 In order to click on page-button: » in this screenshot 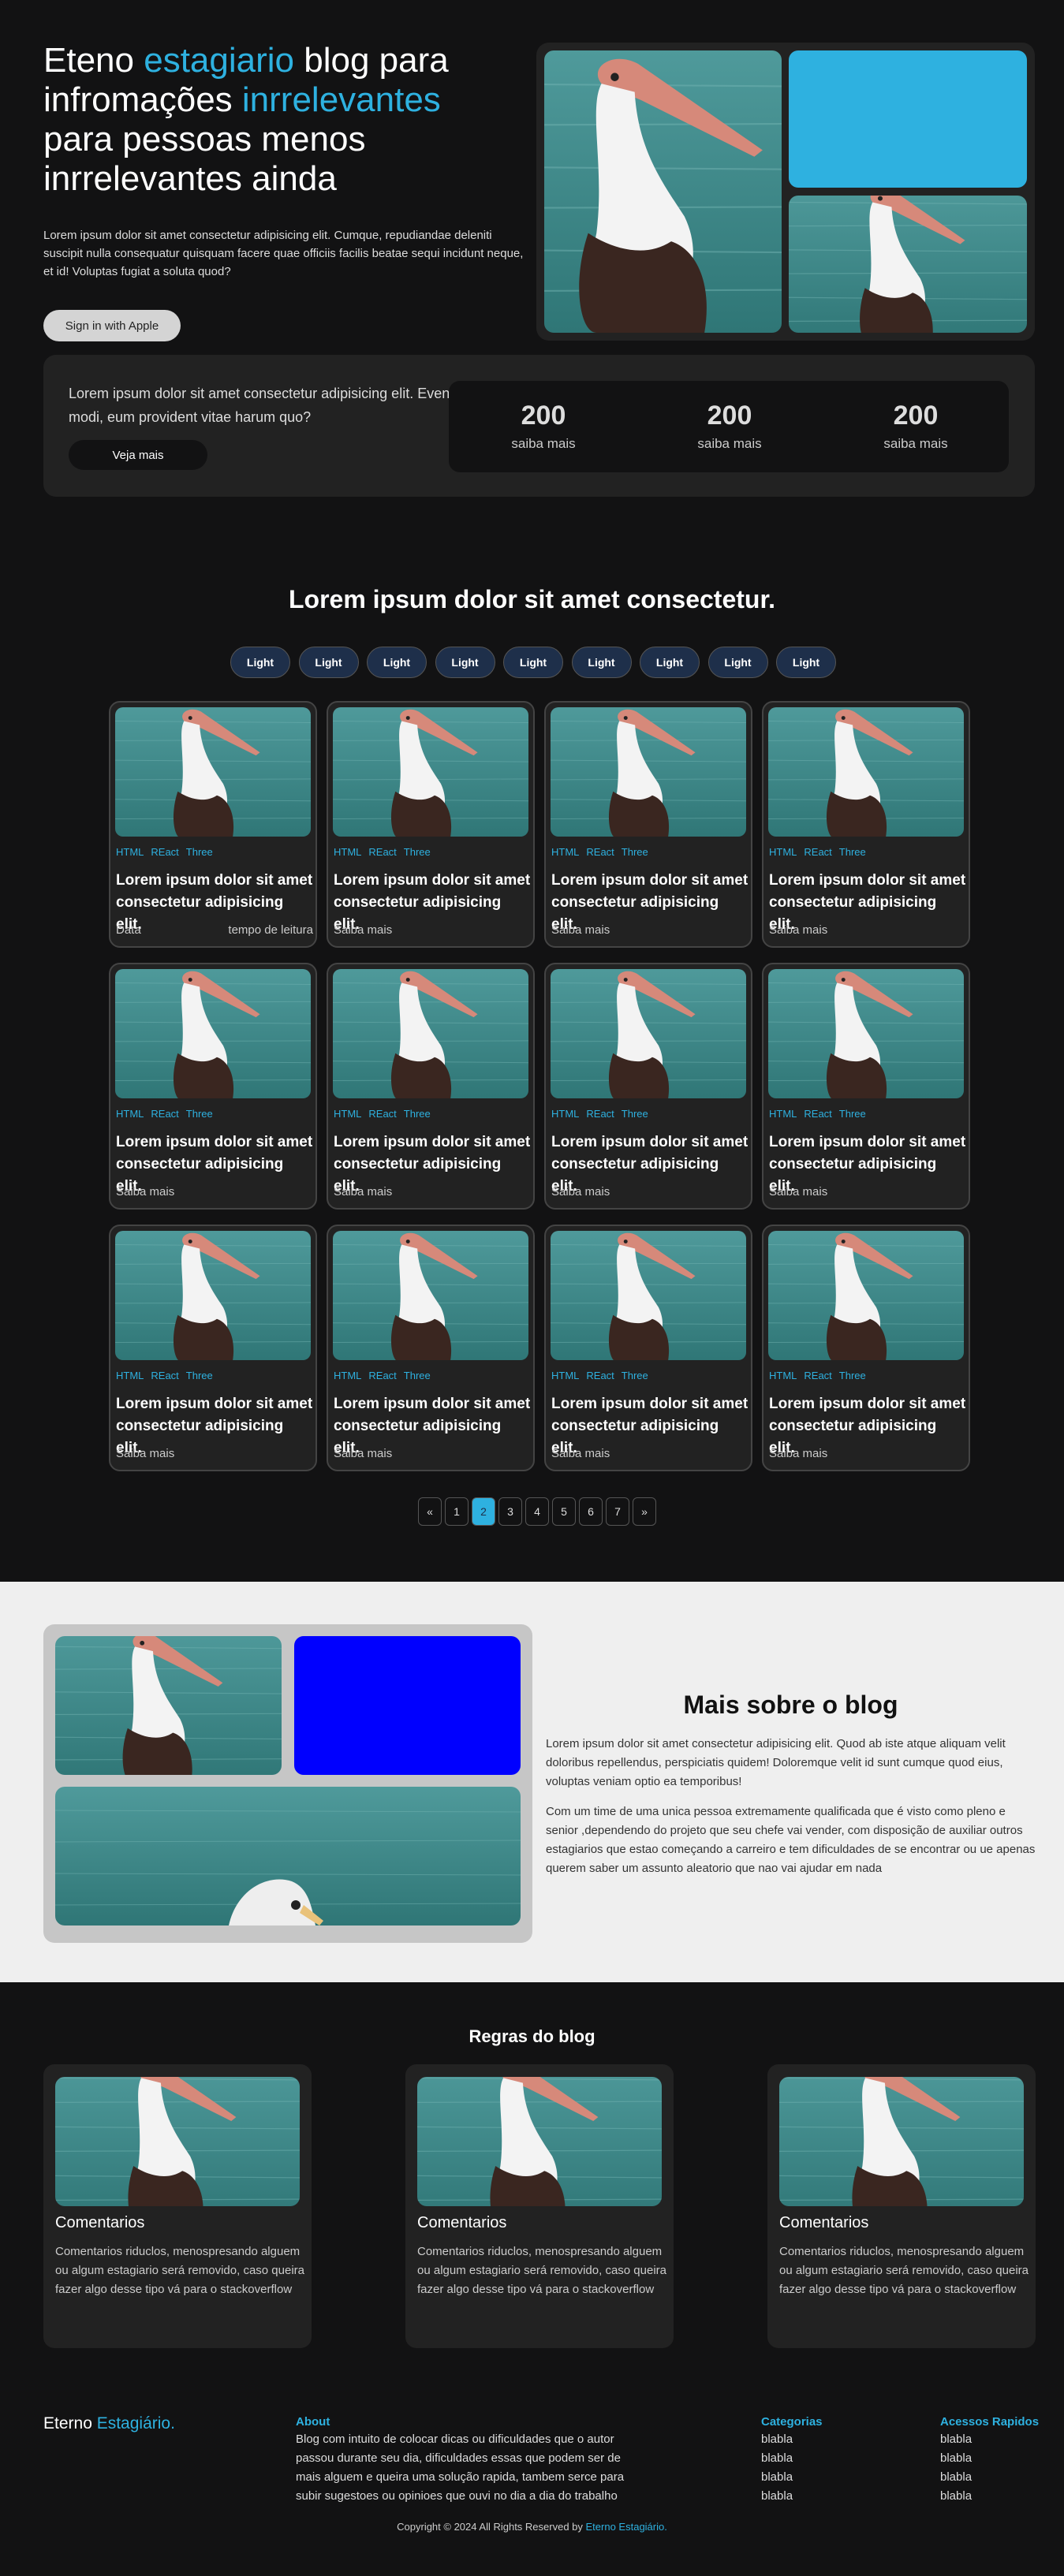, I will do `click(644, 1511)`.